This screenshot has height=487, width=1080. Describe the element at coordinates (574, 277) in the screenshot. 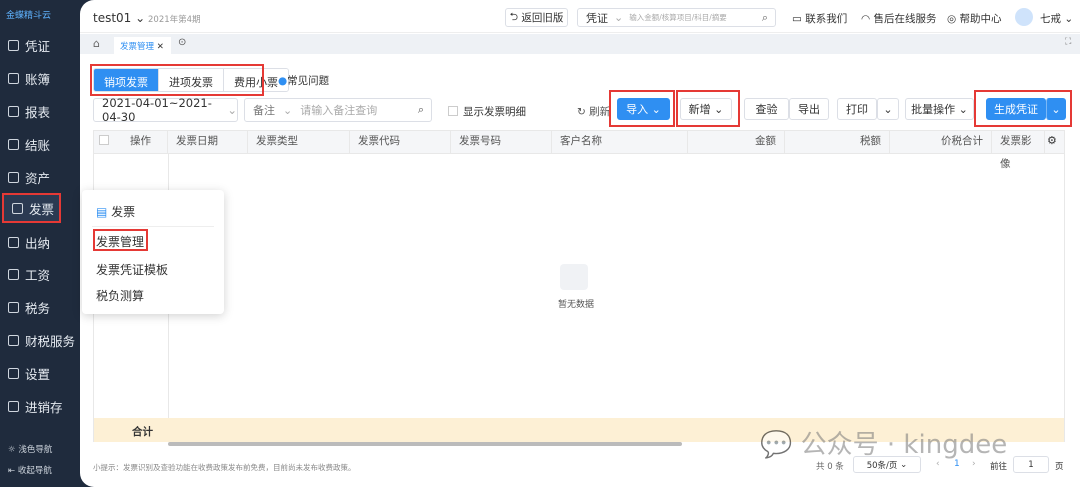

I see `empty-data-icon` at that location.